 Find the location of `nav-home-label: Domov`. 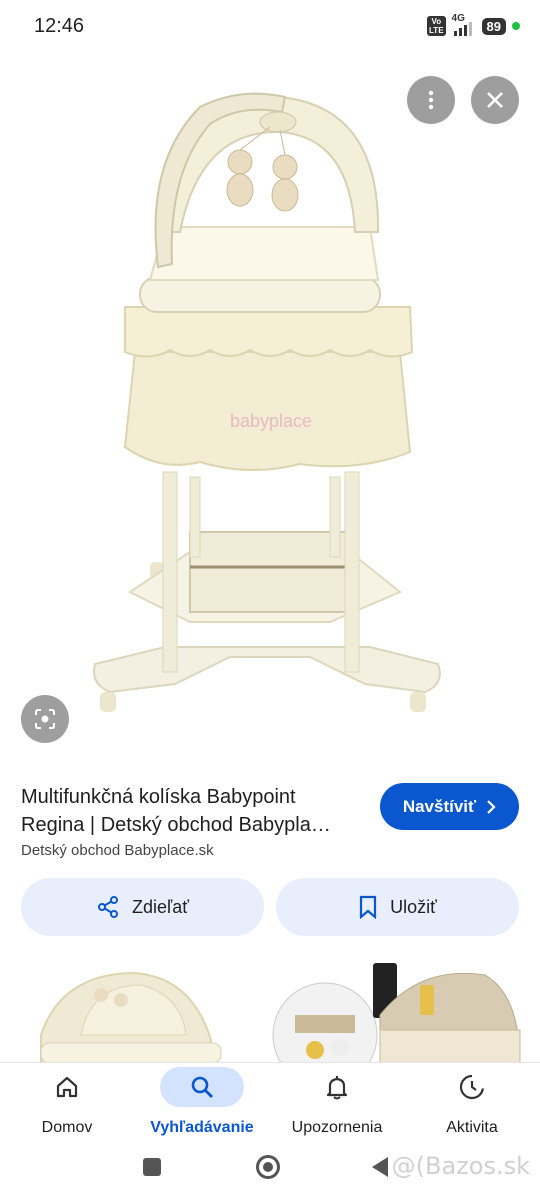

nav-home-label: Domov is located at coordinates (67, 1127).